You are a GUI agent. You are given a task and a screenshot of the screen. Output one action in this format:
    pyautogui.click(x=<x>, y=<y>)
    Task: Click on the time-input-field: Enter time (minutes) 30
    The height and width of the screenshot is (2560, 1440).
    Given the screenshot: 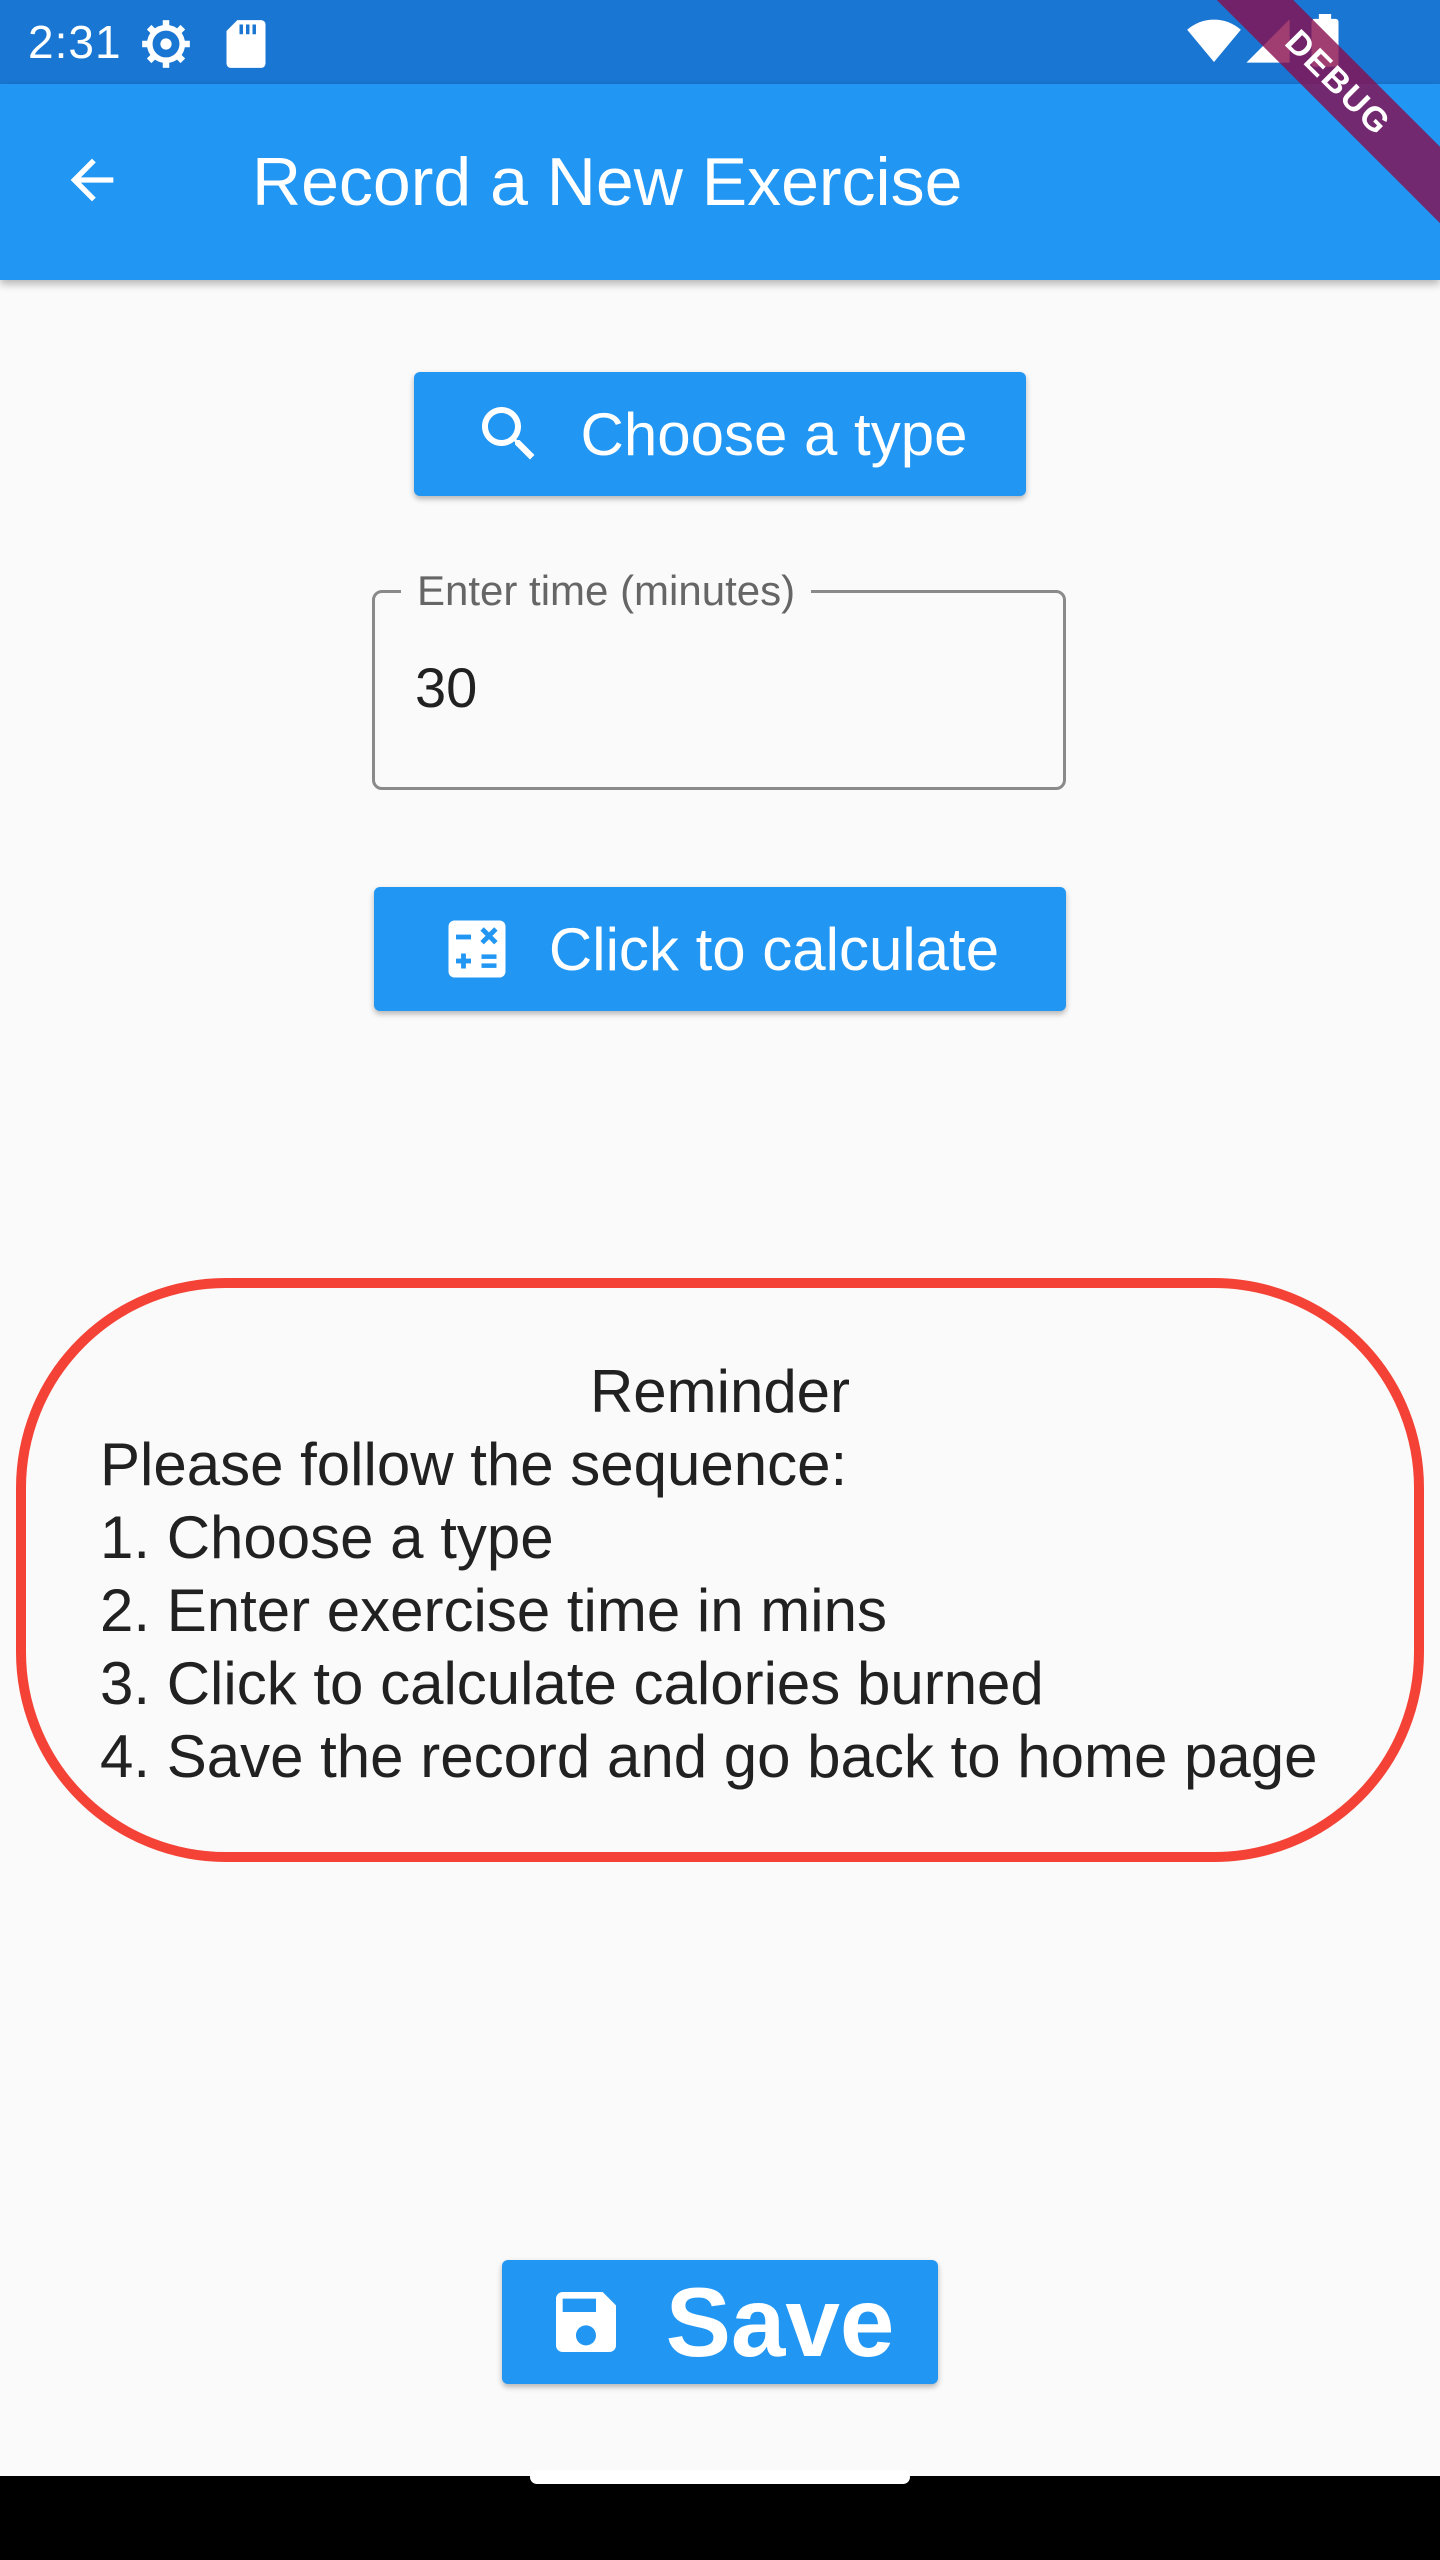 What is the action you would take?
    pyautogui.click(x=719, y=677)
    